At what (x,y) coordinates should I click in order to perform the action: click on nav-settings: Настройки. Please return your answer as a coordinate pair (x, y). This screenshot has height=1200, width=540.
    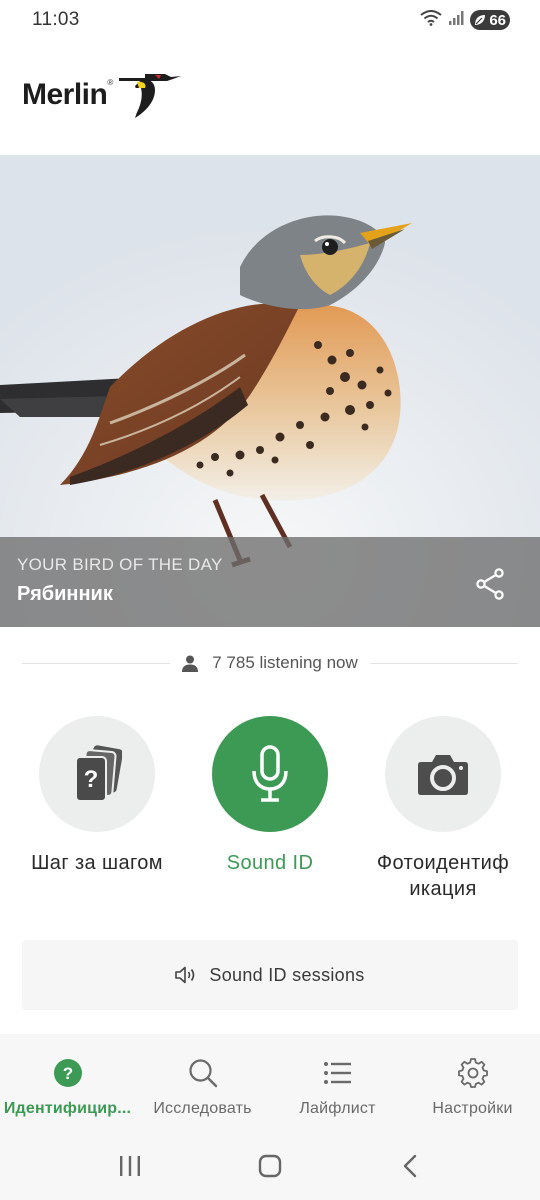
    Looking at the image, I should click on (472, 1083).